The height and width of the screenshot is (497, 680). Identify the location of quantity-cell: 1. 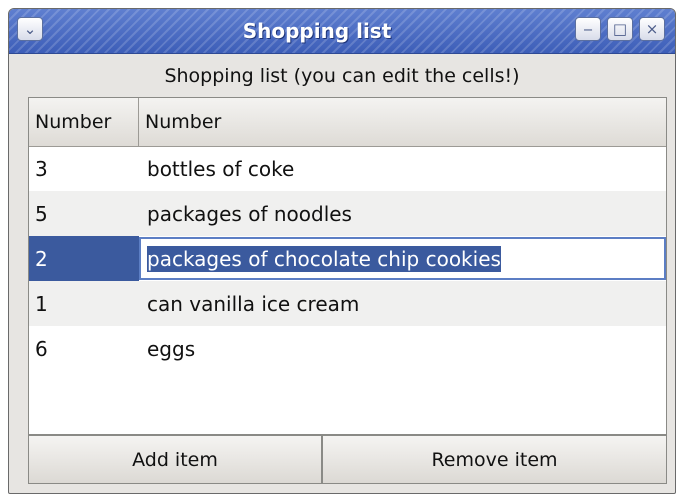
(84, 303).